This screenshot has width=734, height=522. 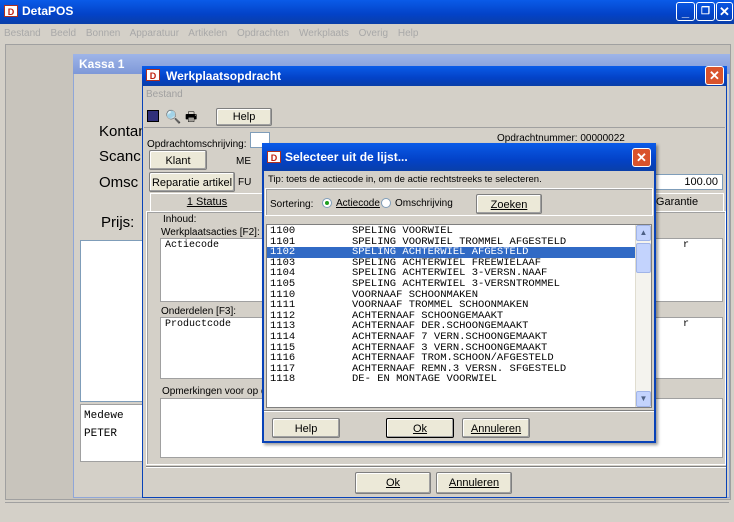 What do you see at coordinates (643, 399) in the screenshot?
I see `scroll-down-button: ▼` at bounding box center [643, 399].